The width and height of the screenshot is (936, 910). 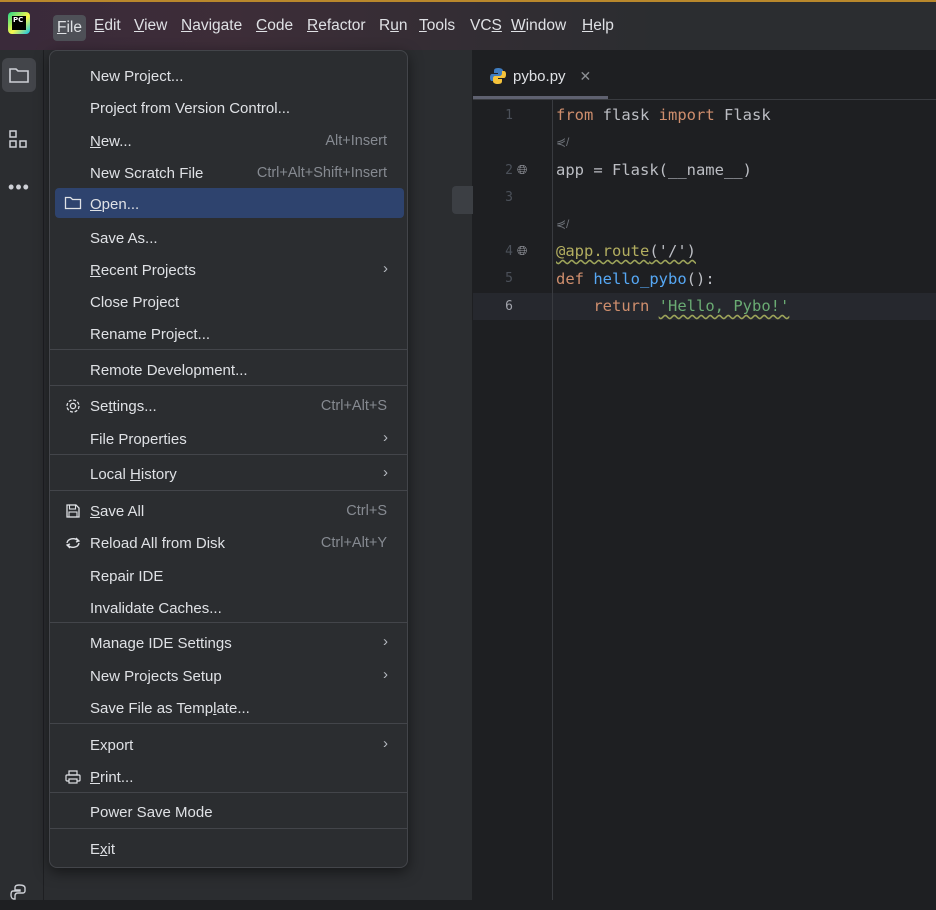 What do you see at coordinates (95, 141) in the screenshot?
I see `mnemonic: N` at bounding box center [95, 141].